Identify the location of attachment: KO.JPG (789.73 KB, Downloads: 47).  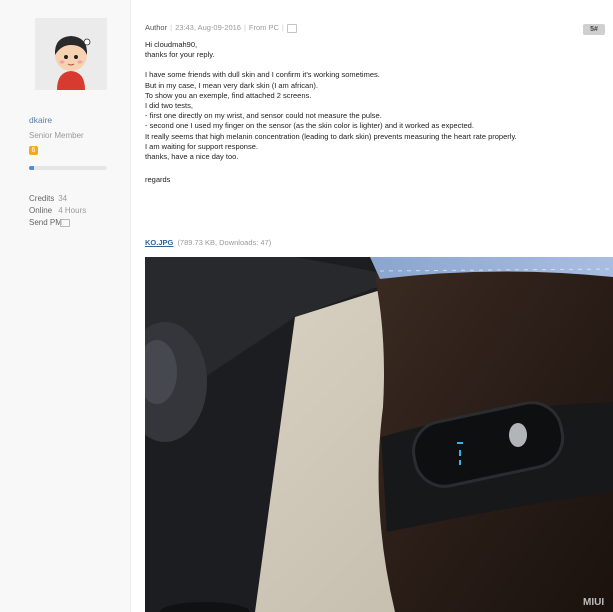
(208, 242).